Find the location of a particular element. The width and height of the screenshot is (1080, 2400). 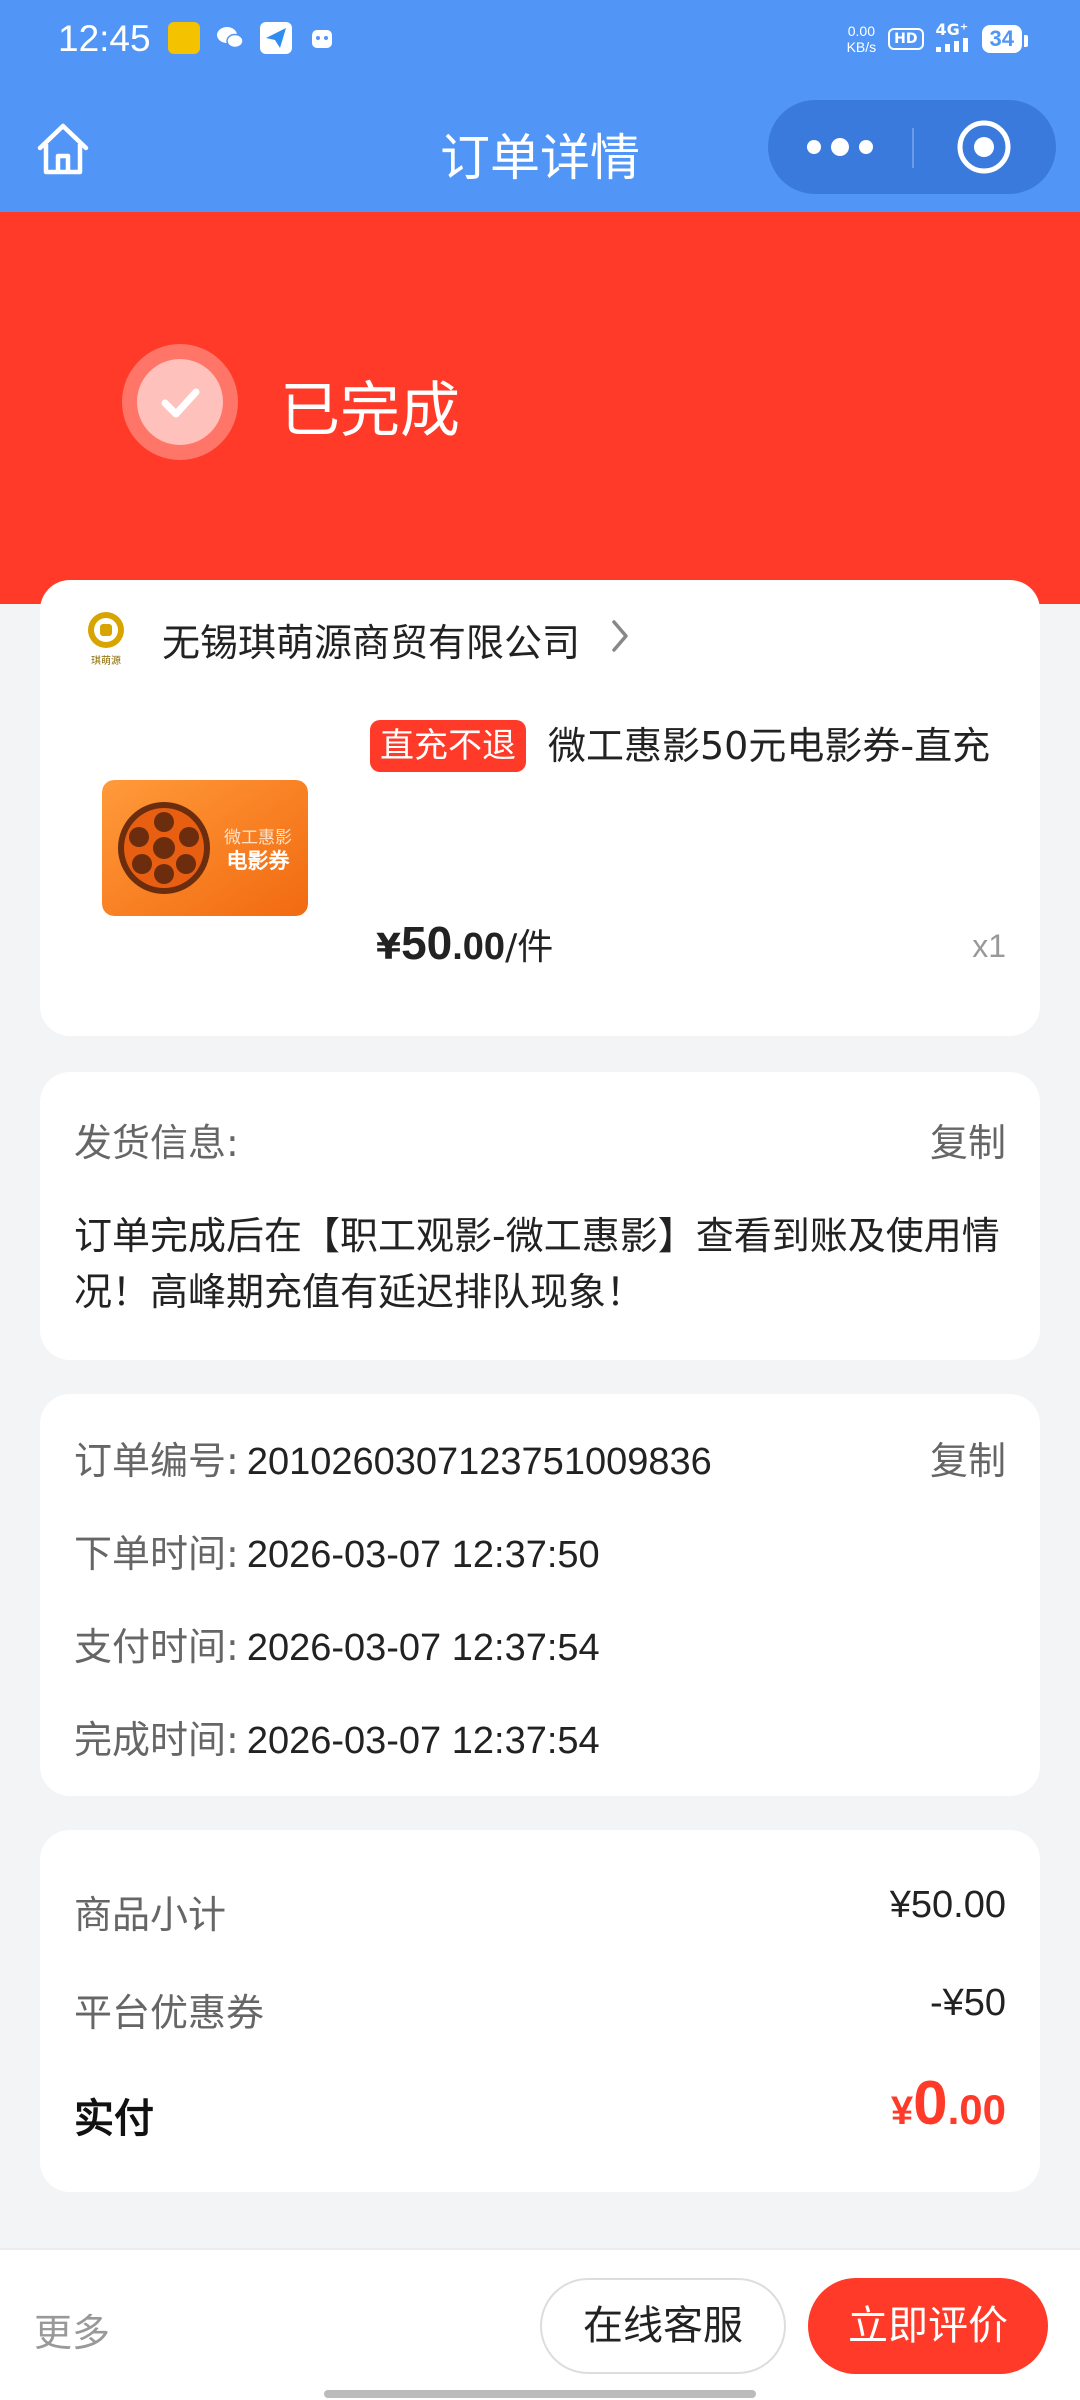

signal-icon: 4G⁺ is located at coordinates (952, 38).